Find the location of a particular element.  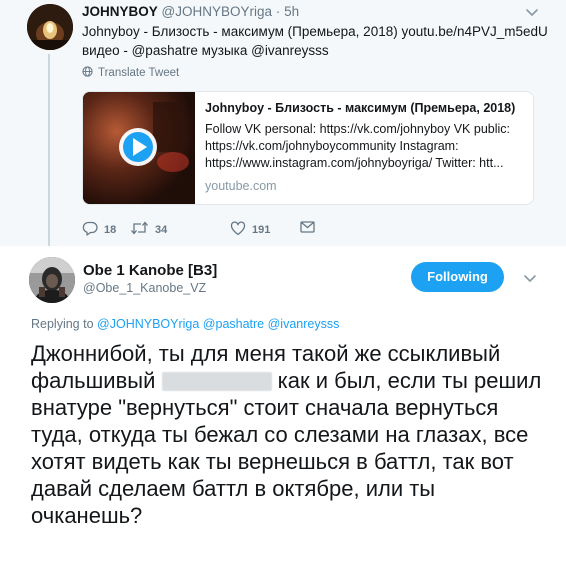

retweet-icon is located at coordinates (139, 229).